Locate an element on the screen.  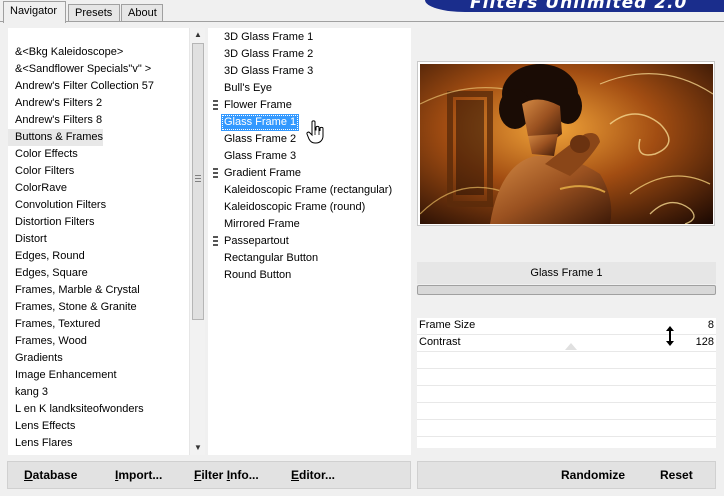
category-item: Noise Filters is located at coordinates (98, 453).